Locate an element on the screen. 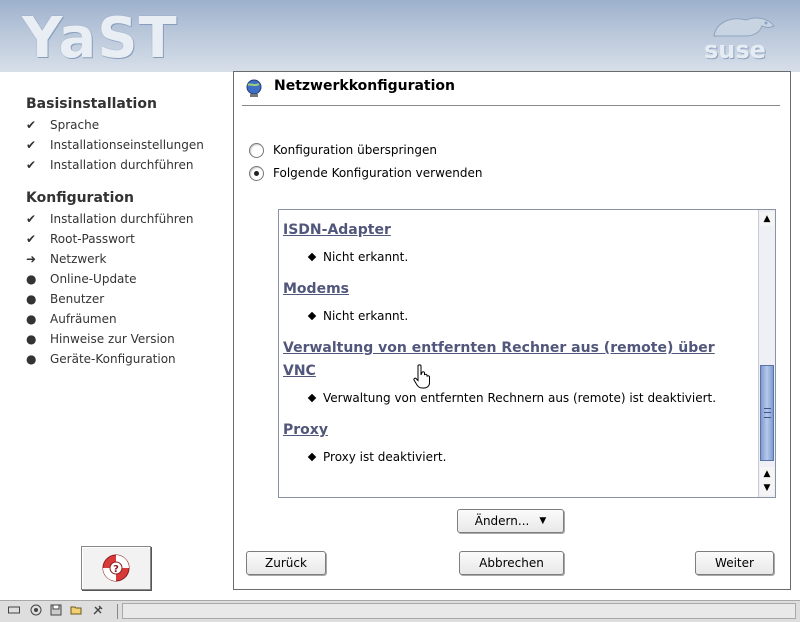 This screenshot has height=622, width=800. step-benutzer: ● Benutzer is located at coordinates (65, 299).